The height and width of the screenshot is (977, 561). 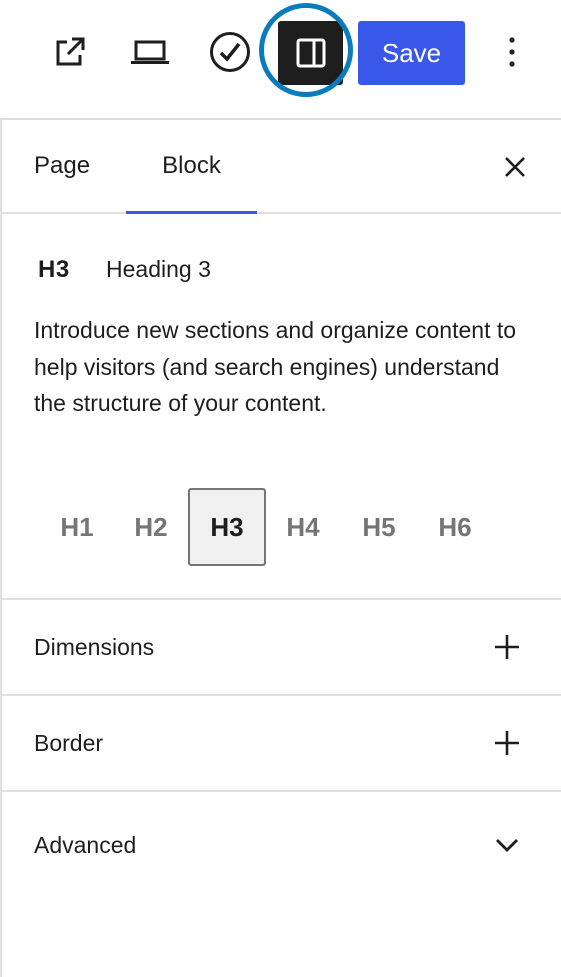 What do you see at coordinates (70, 52) in the screenshot?
I see `external-link-icon` at bounding box center [70, 52].